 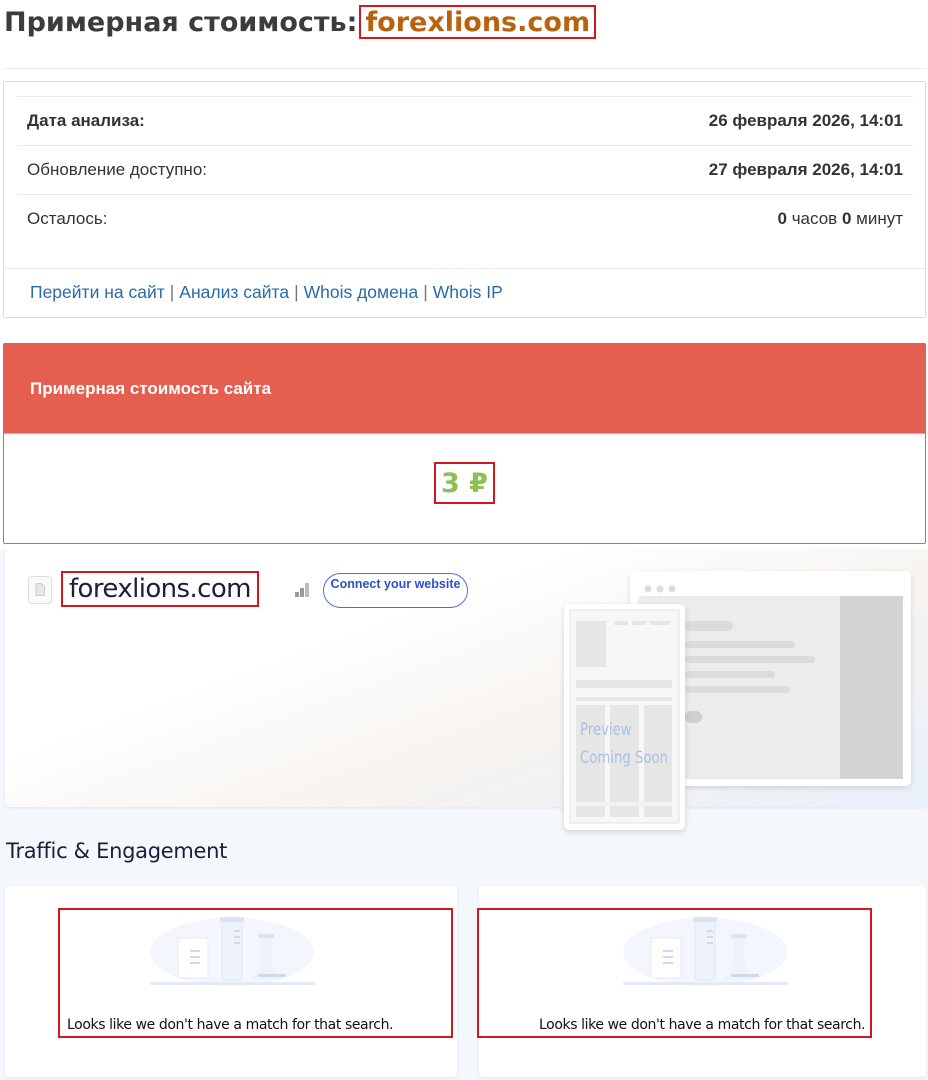 What do you see at coordinates (361, 292) in the screenshot?
I see `link-whois-domain: Whois домена` at bounding box center [361, 292].